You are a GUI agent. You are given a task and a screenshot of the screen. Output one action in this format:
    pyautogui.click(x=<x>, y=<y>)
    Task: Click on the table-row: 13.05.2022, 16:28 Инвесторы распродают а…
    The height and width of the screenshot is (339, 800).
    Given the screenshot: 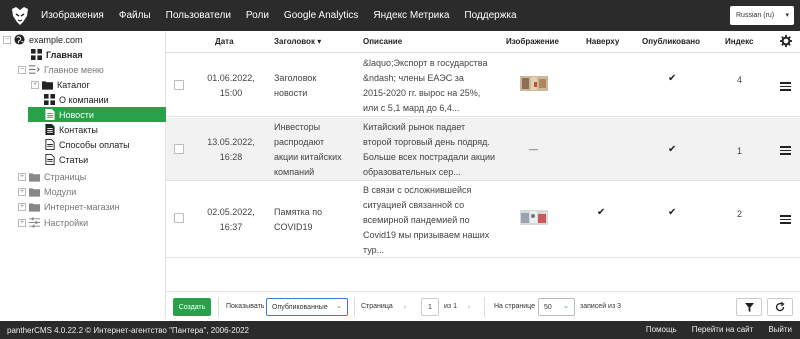 What is the action you would take?
    pyautogui.click(x=483, y=149)
    